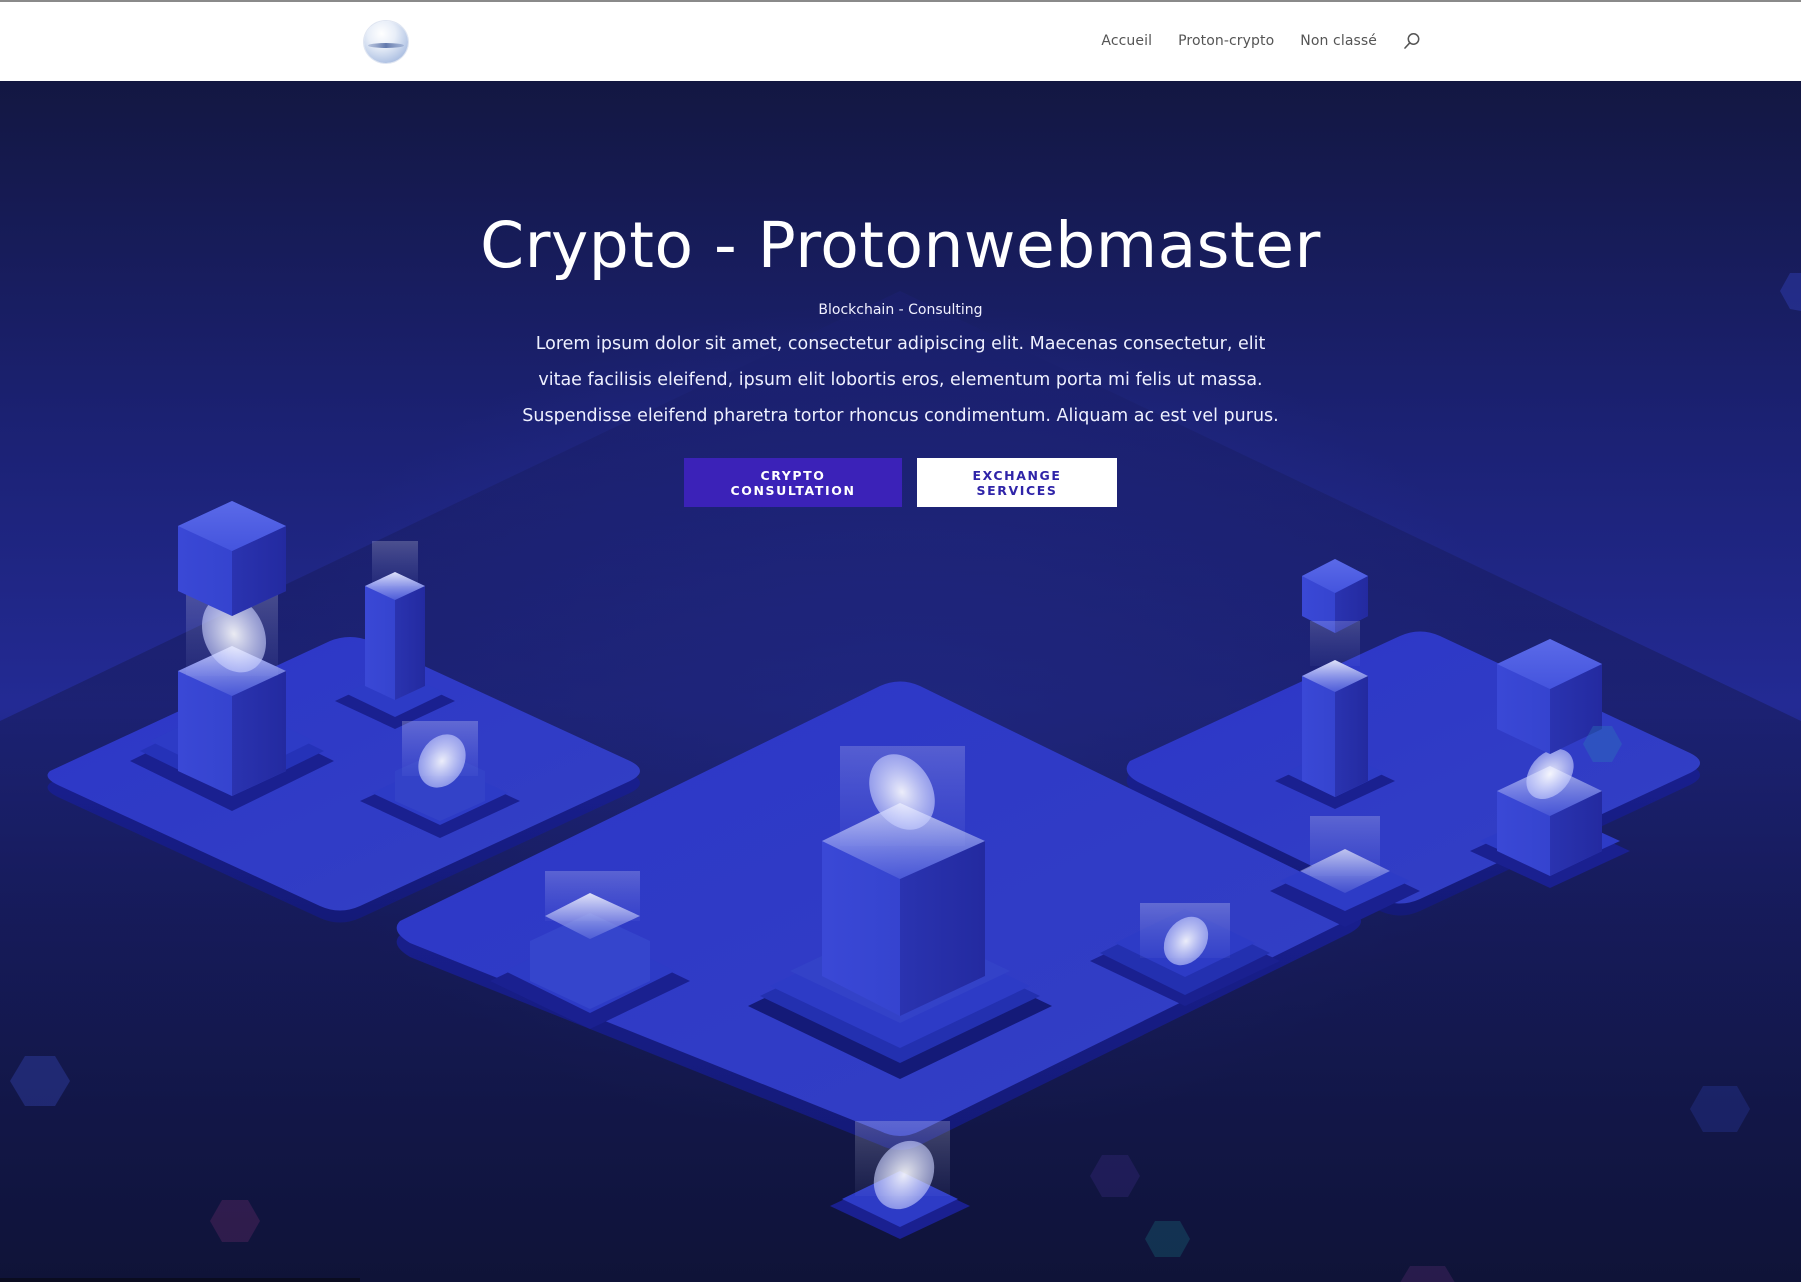 The height and width of the screenshot is (1282, 1801). Describe the element at coordinates (180, 1280) in the screenshot. I see `bottom-strip` at that location.